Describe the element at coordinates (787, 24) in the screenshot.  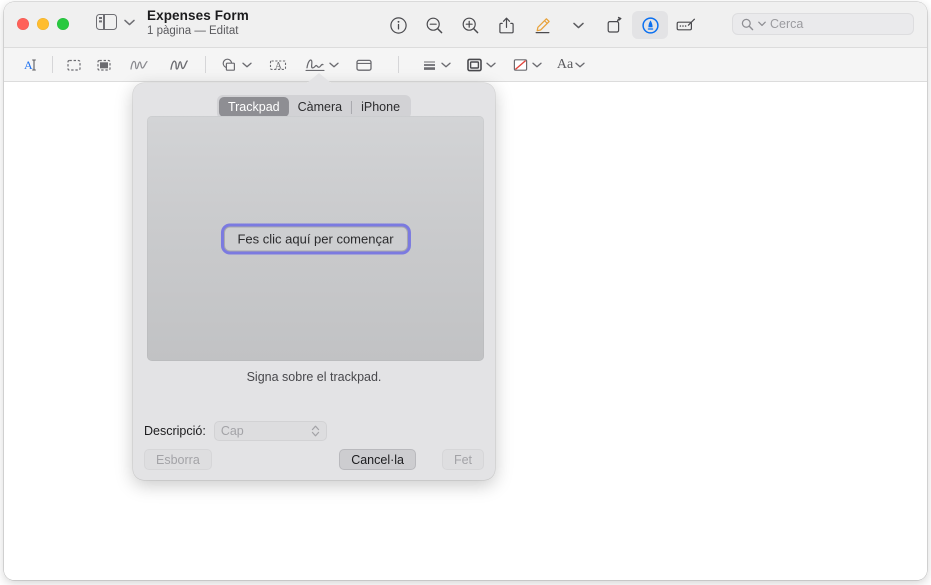
I see `search-placeholder: Cerca` at that location.